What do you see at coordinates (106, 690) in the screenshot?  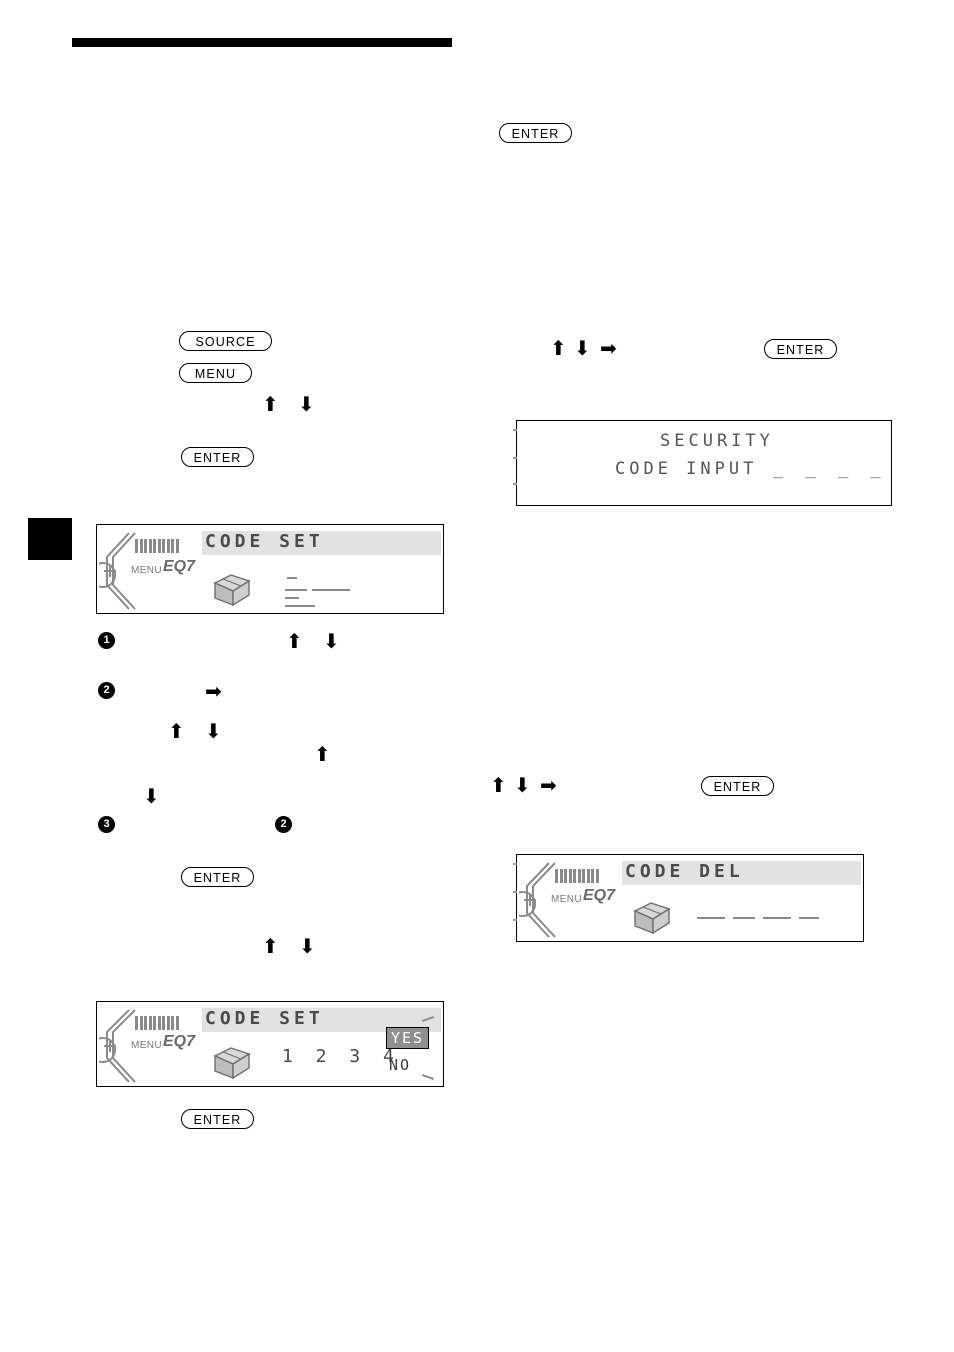 I see `step-bullet-2: 2` at bounding box center [106, 690].